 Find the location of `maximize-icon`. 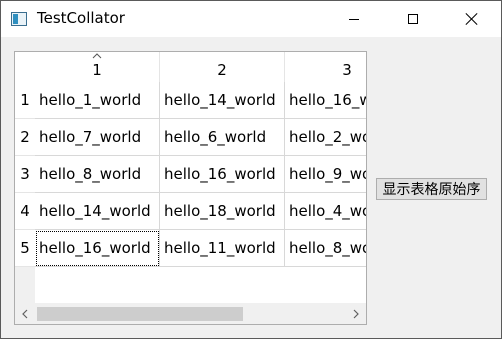

maximize-icon is located at coordinates (413, 19).